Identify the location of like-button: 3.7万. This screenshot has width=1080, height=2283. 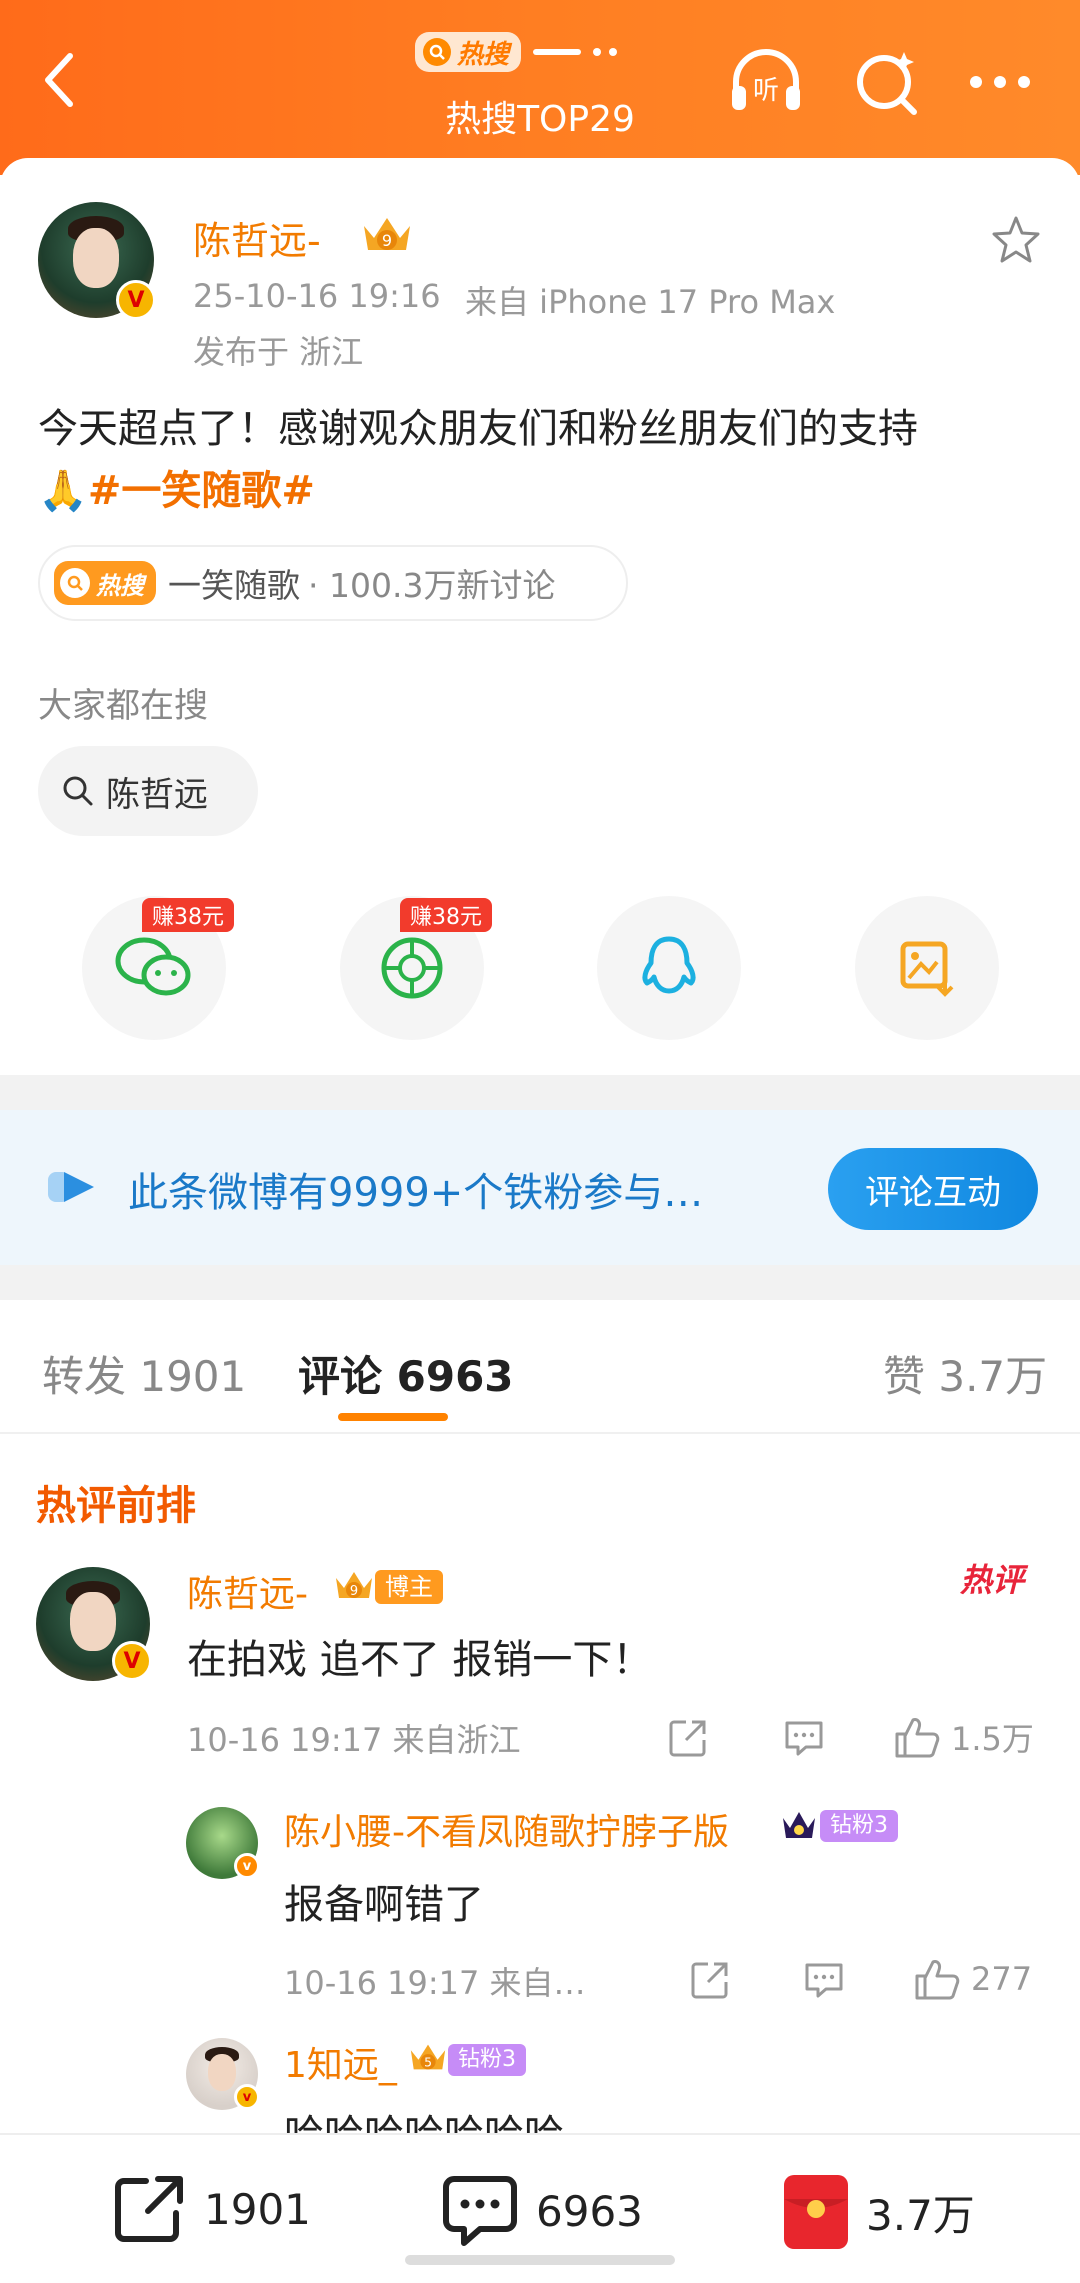
(878, 2212).